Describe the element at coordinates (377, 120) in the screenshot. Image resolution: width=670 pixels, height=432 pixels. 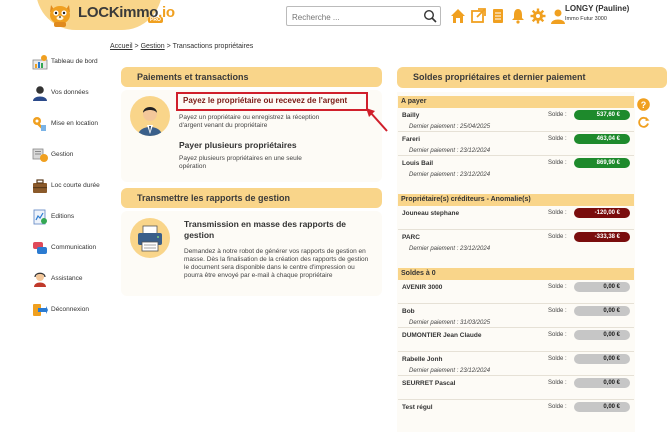
I see `red-arrow-annotation` at that location.